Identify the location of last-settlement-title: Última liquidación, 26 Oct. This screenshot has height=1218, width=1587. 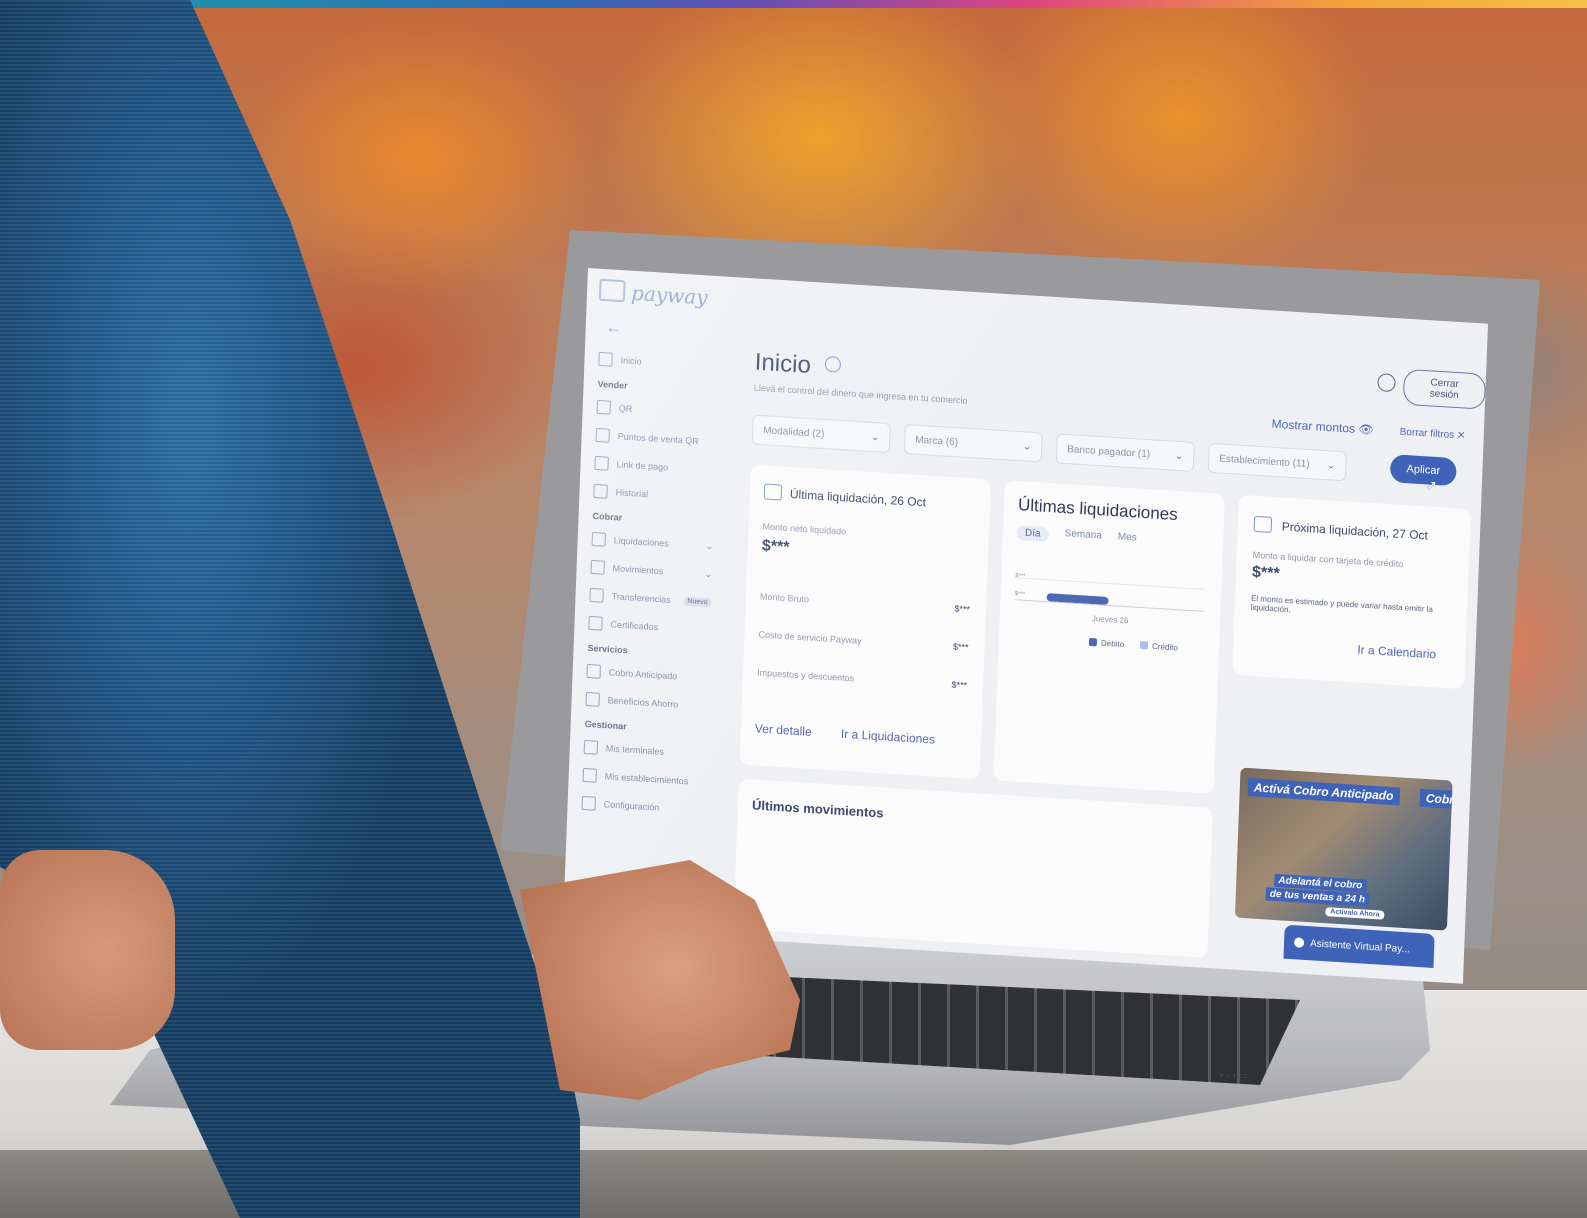
(858, 498).